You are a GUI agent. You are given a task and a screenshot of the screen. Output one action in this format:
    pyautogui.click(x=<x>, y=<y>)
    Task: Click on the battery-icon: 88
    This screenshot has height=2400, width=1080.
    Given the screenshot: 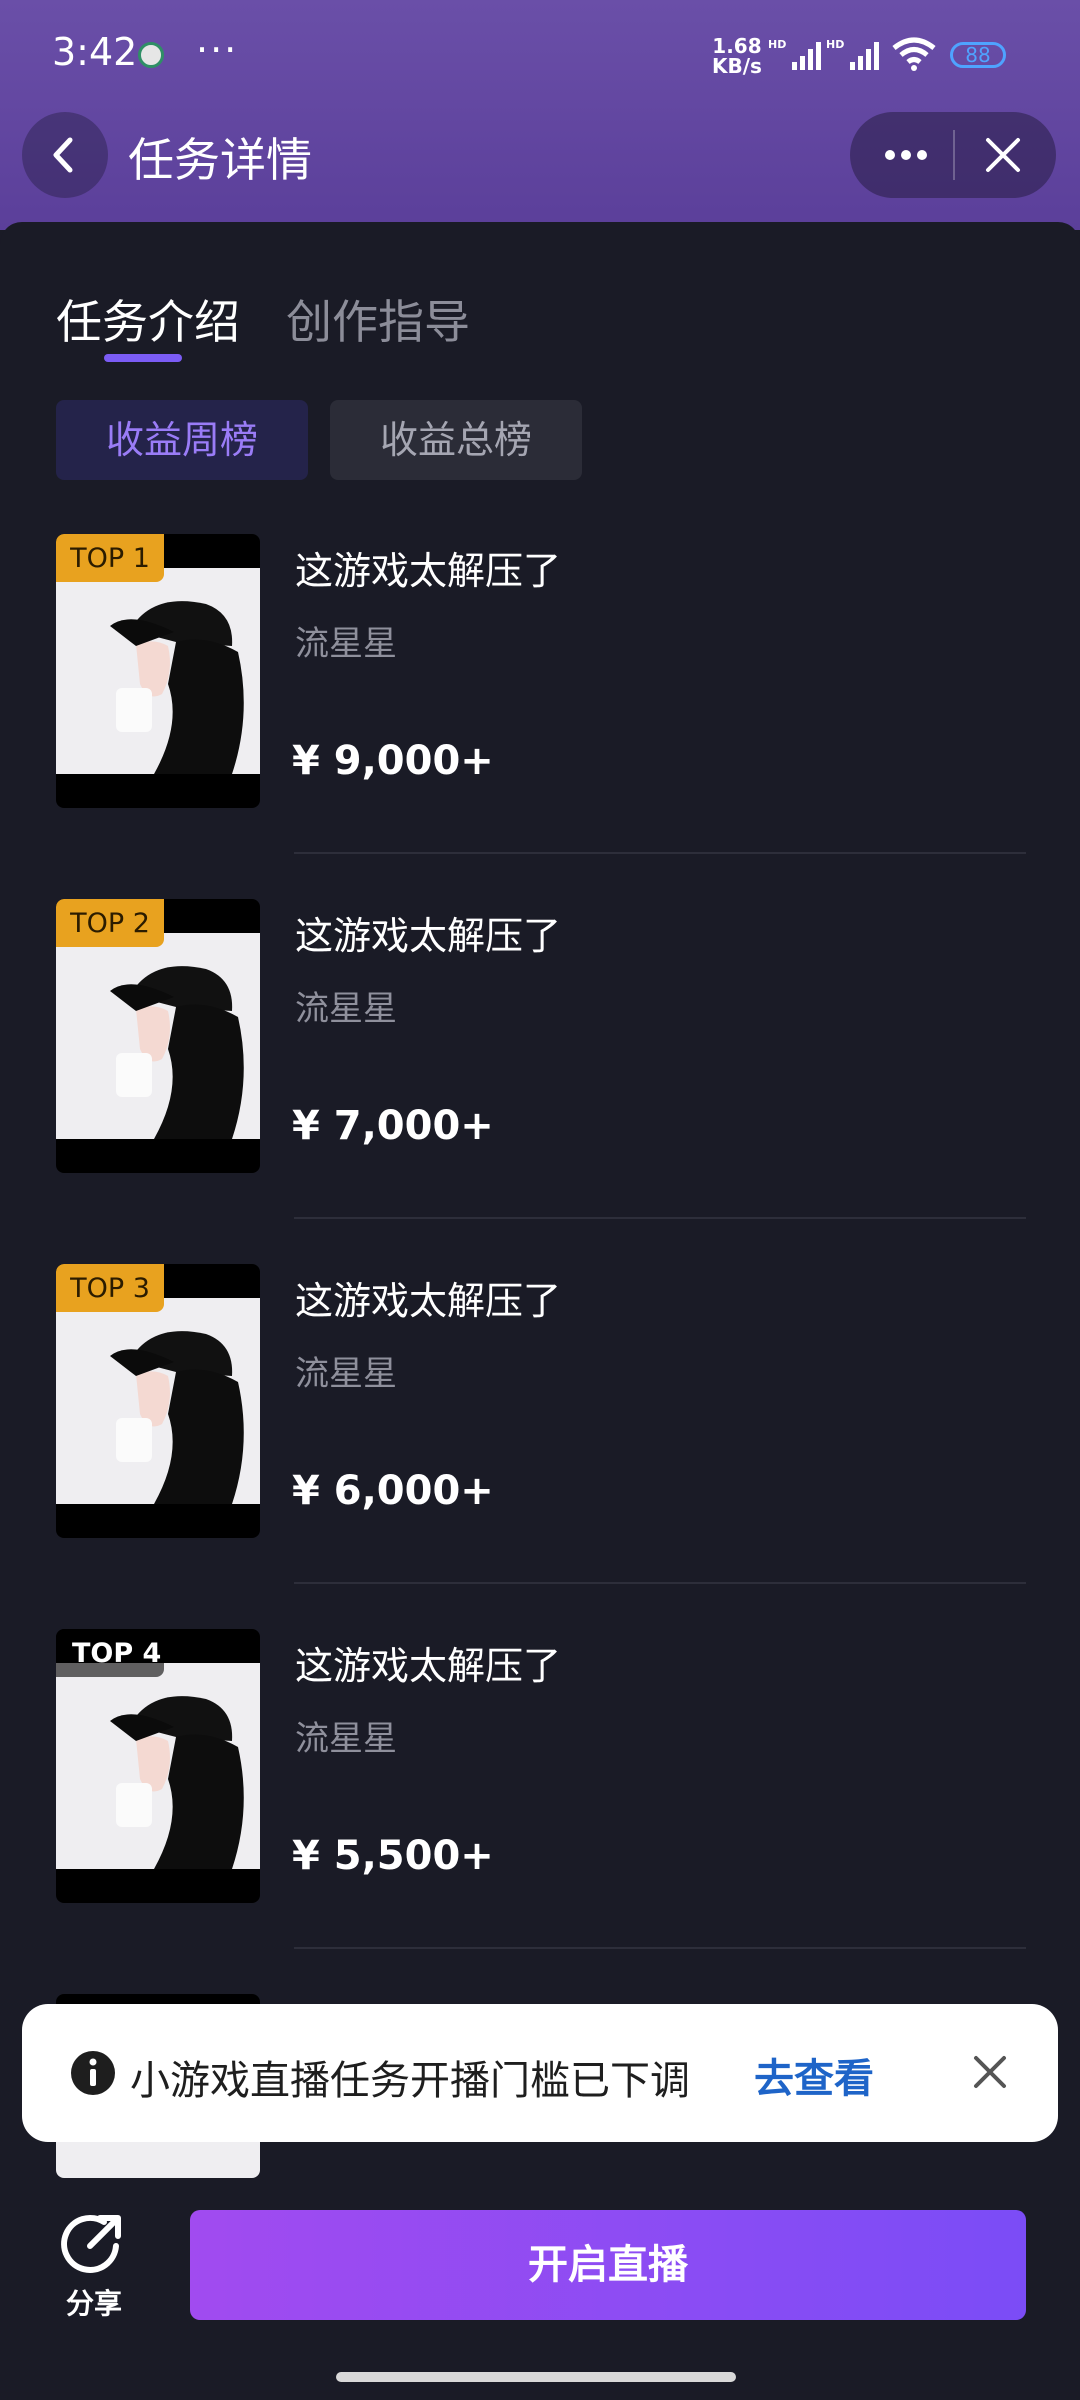 What is the action you would take?
    pyautogui.click(x=978, y=55)
    